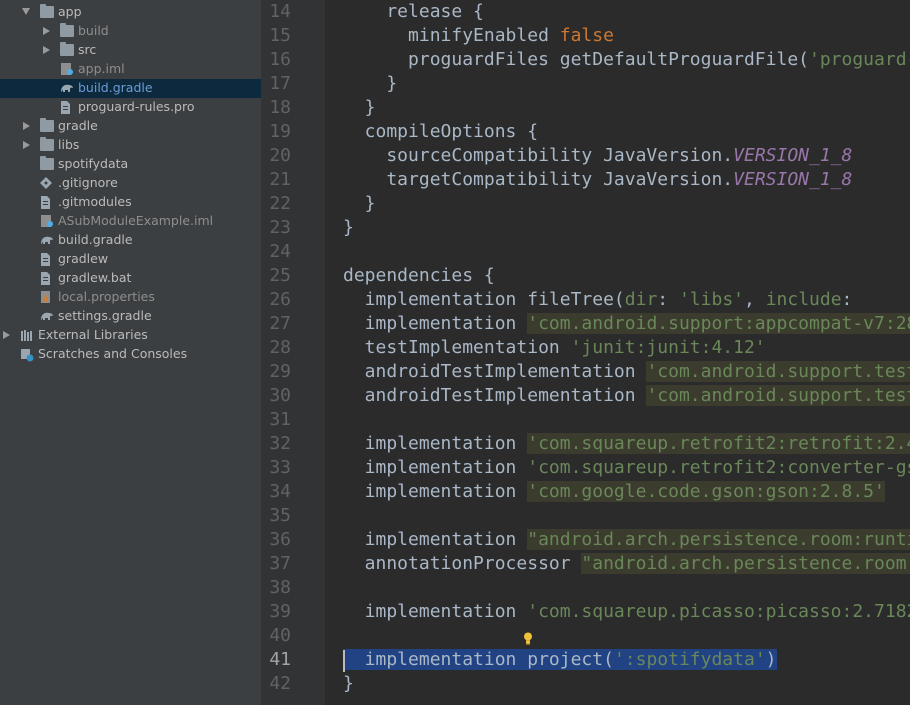 This screenshot has width=910, height=705. What do you see at coordinates (130, 69) in the screenshot?
I see `tree-item-app-iml: app.iml` at bounding box center [130, 69].